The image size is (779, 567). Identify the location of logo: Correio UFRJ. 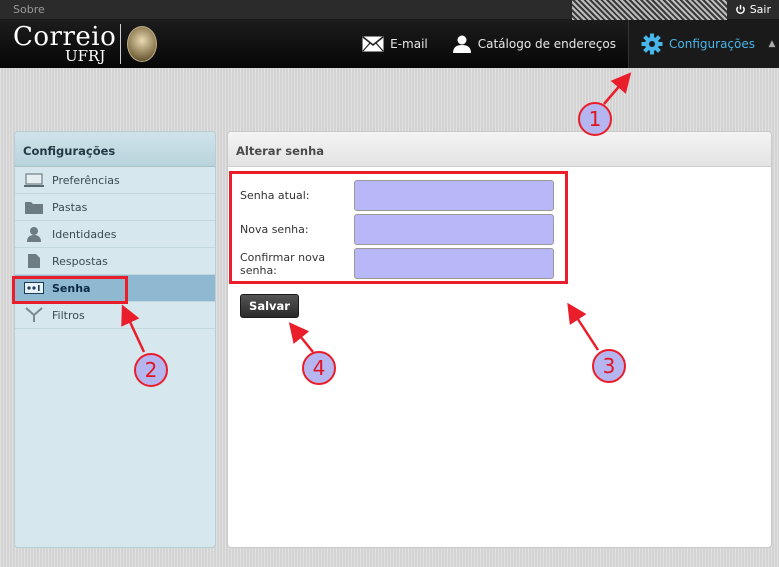
(85, 44).